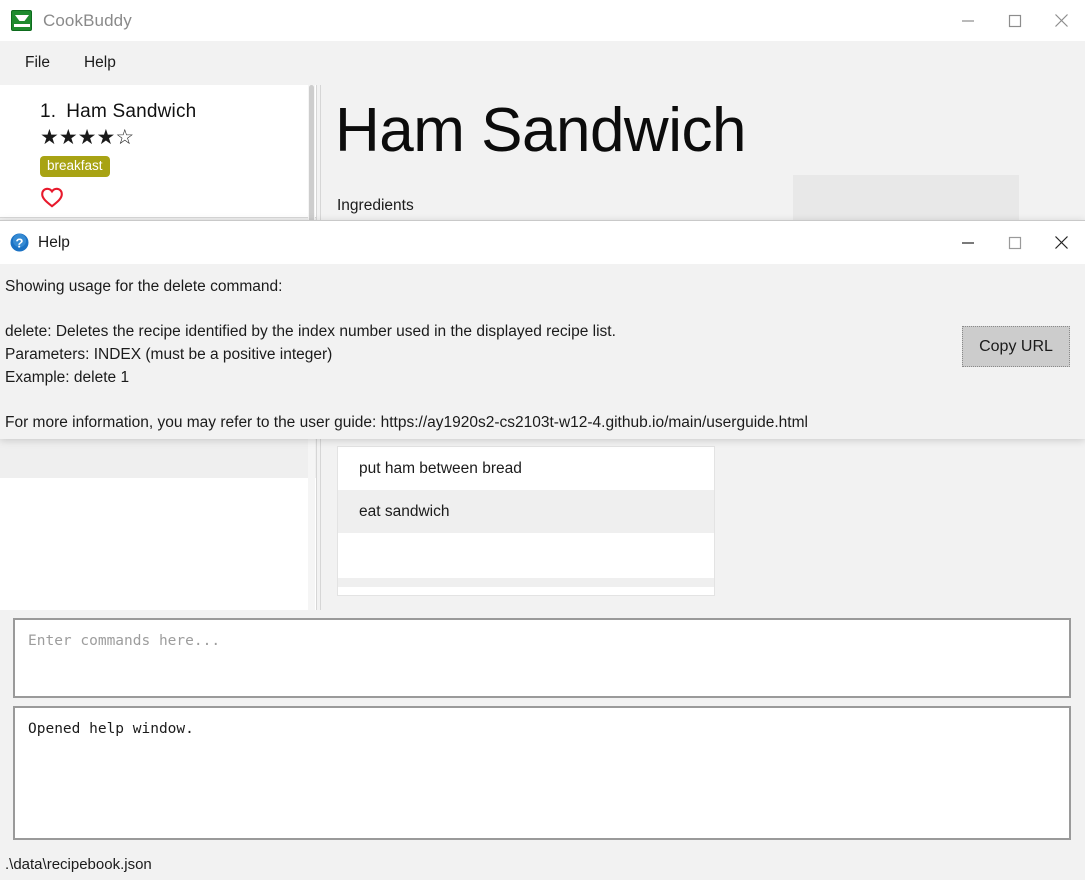 The image size is (1085, 880). What do you see at coordinates (87, 20) in the screenshot?
I see `app-title: CookBuddy` at bounding box center [87, 20].